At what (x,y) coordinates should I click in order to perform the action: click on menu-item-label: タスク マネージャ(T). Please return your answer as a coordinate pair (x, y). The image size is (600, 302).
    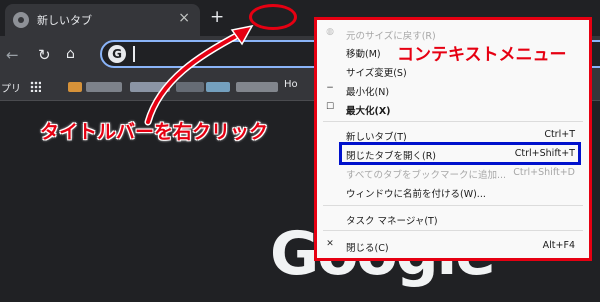
    Looking at the image, I should click on (392, 221).